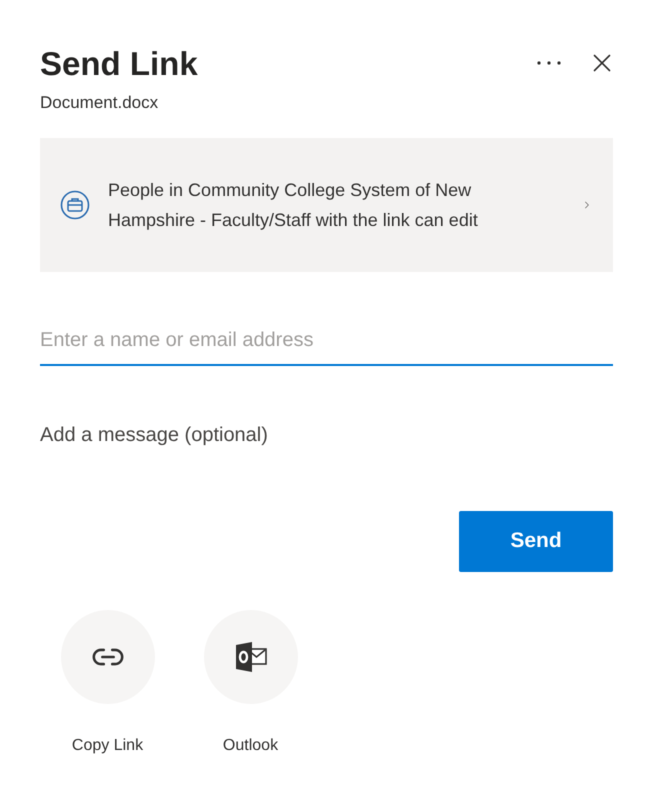 This screenshot has width=653, height=804. I want to click on share-option-label: Copy Link, so click(108, 746).